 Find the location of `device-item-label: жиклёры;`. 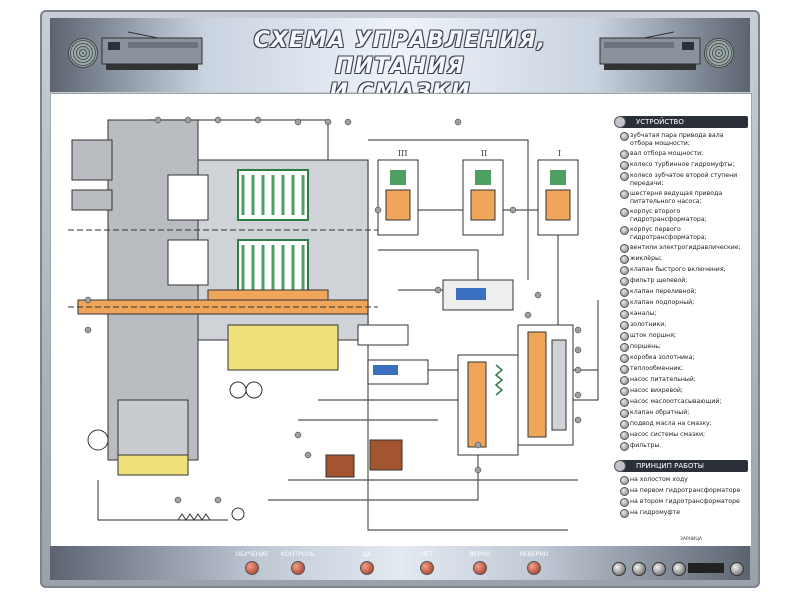

device-item-label: жиклёры; is located at coordinates (646, 258).